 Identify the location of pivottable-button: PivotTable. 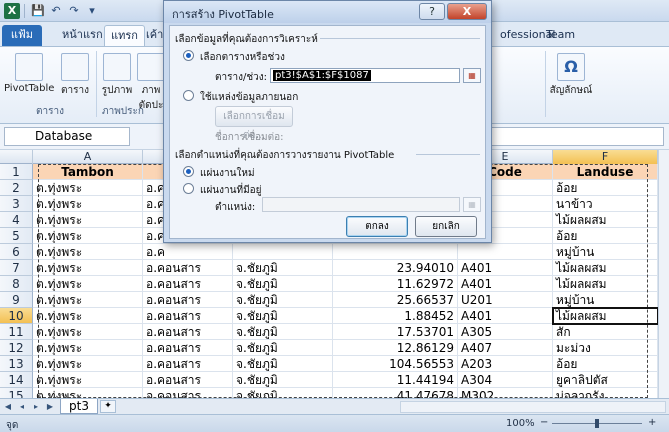
(29, 73).